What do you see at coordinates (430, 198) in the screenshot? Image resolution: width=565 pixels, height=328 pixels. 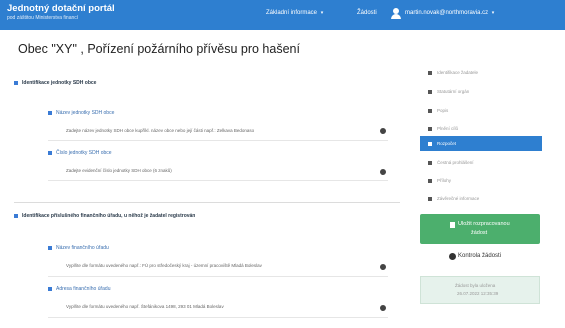 I see `info-icon` at bounding box center [430, 198].